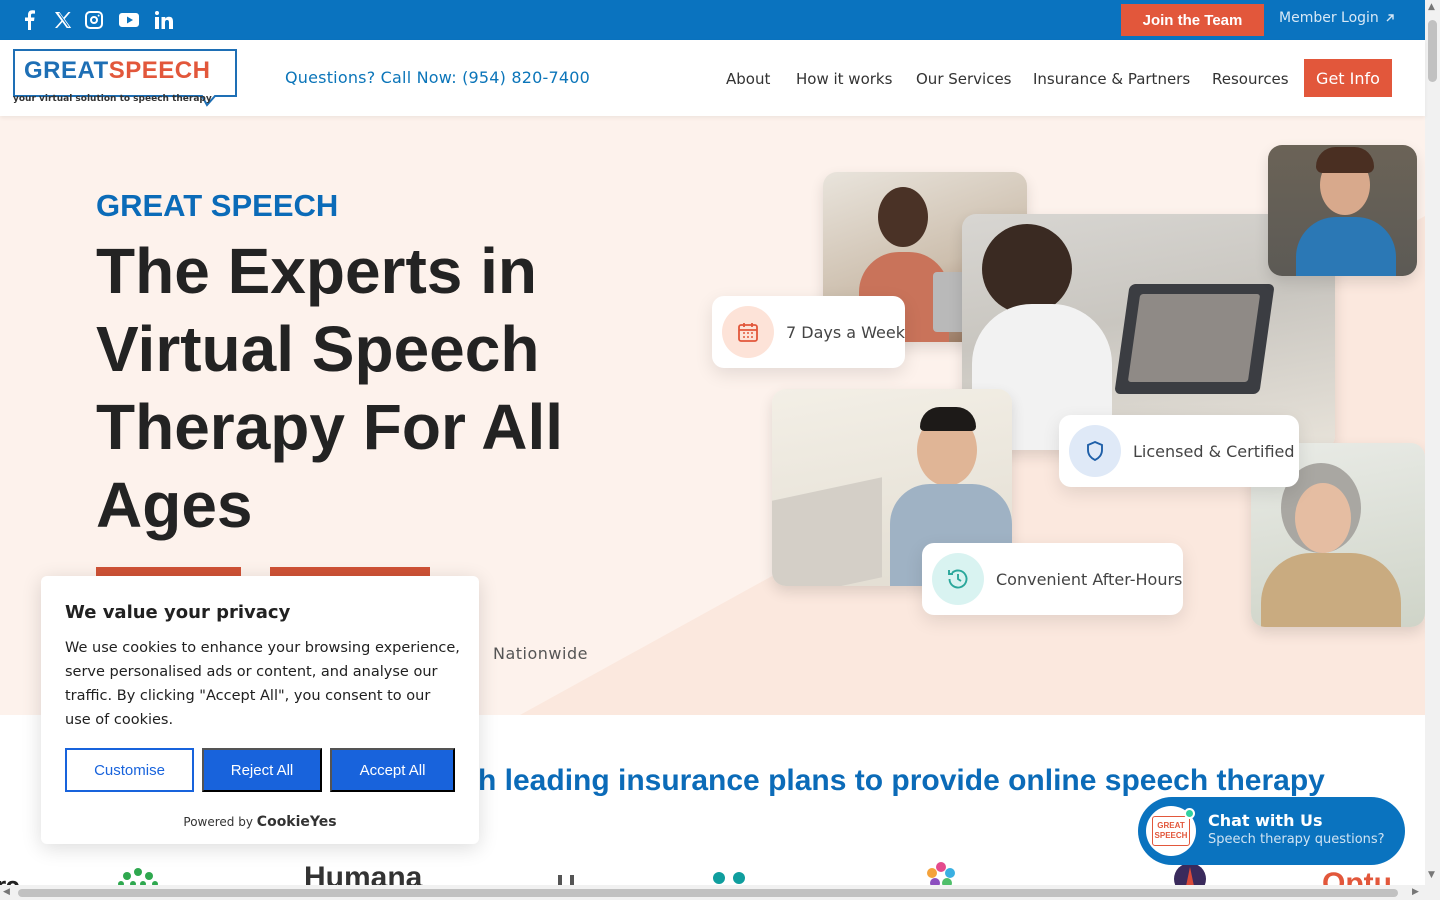  I want to click on member-login-label: Member Login, so click(1329, 18).